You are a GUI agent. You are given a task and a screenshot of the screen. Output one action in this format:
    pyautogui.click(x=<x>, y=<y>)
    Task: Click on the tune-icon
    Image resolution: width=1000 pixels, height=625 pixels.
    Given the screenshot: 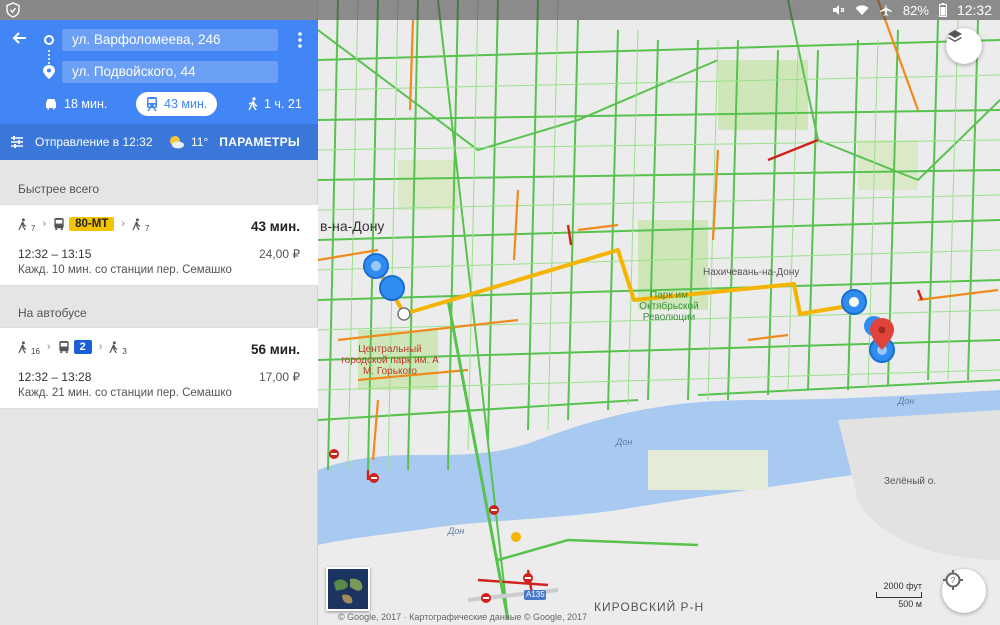 What is the action you would take?
    pyautogui.click(x=17, y=142)
    